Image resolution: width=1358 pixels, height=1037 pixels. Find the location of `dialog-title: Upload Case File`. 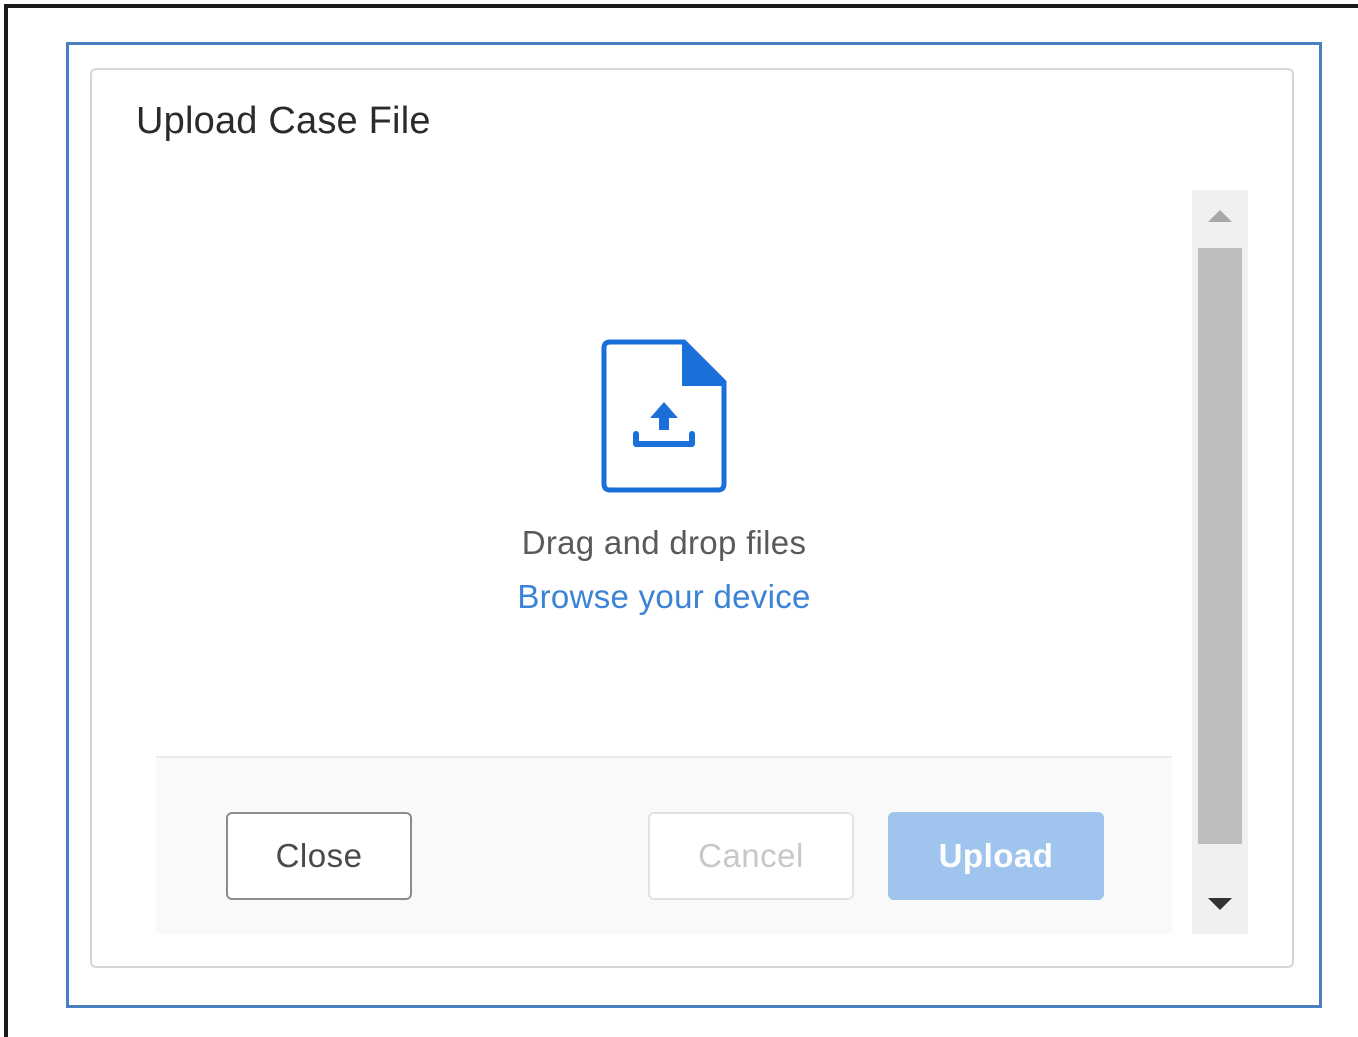

dialog-title: Upload Case File is located at coordinates (283, 121).